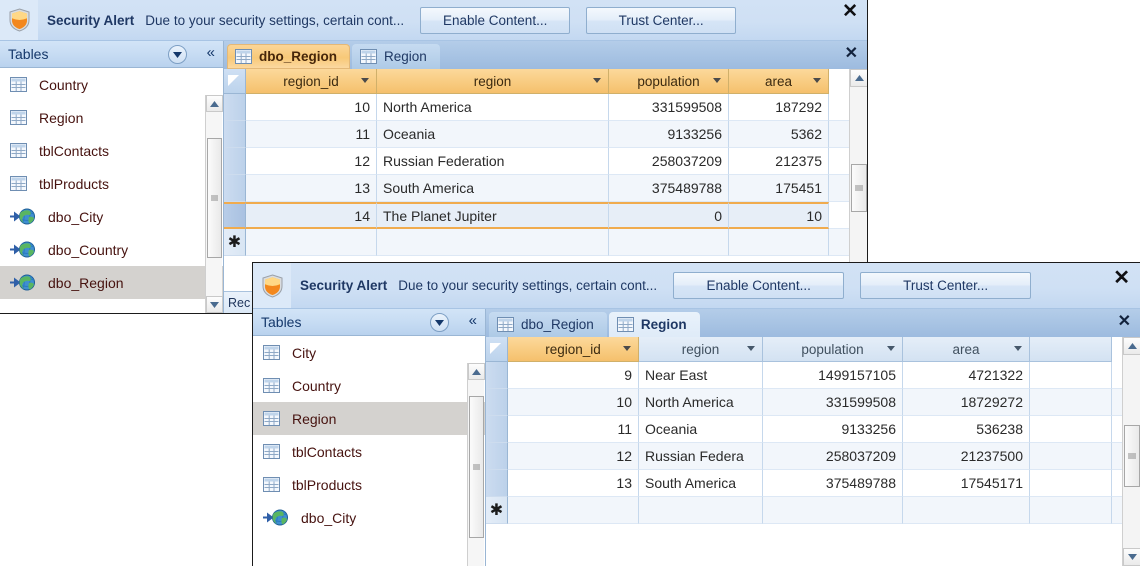 The width and height of the screenshot is (1140, 566). I want to click on cell-area, so click(966, 510).